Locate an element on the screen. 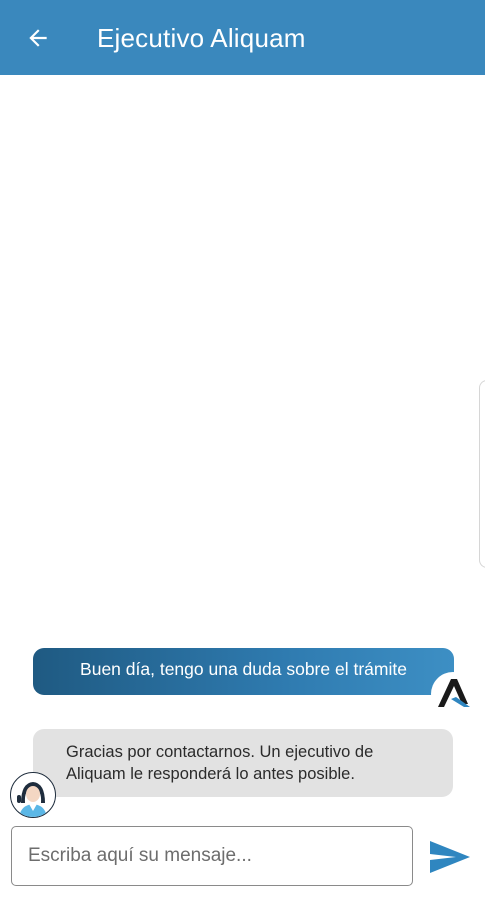 The height and width of the screenshot is (900, 485). send-icon is located at coordinates (450, 857).